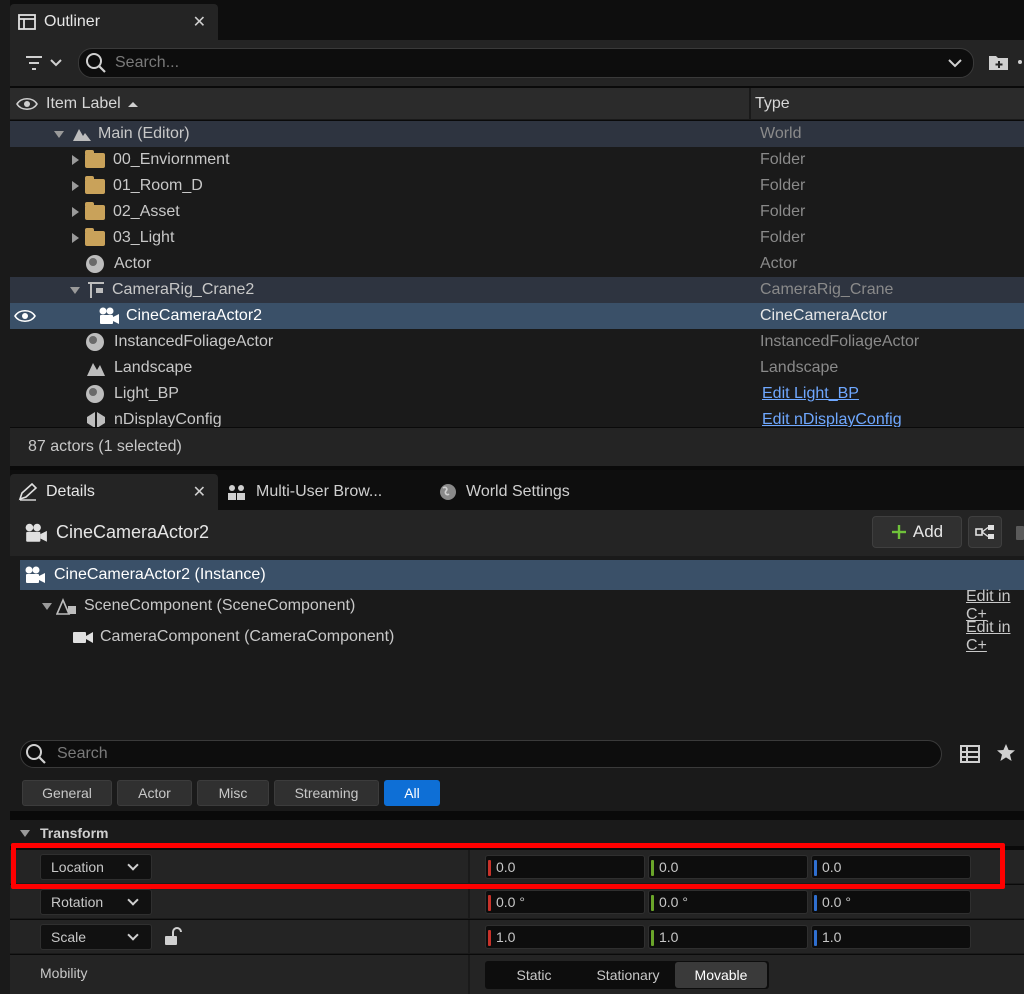 This screenshot has width=1024, height=994. What do you see at coordinates (517, 533) in the screenshot?
I see `details-header: CineCameraActor2 Add` at bounding box center [517, 533].